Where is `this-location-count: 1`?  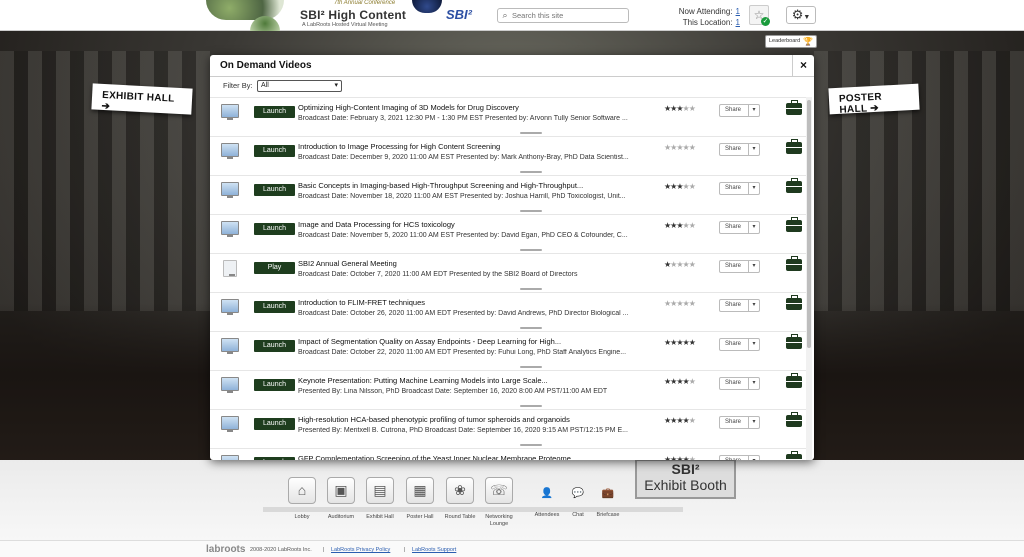 this-location-count: 1 is located at coordinates (738, 22).